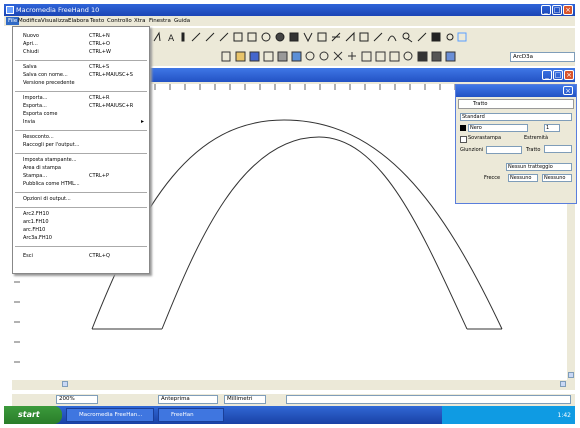 This screenshot has width=580, height=428. What do you see at coordinates (29, 21) in the screenshot?
I see `menu-modifica: Modifica` at bounding box center [29, 21].